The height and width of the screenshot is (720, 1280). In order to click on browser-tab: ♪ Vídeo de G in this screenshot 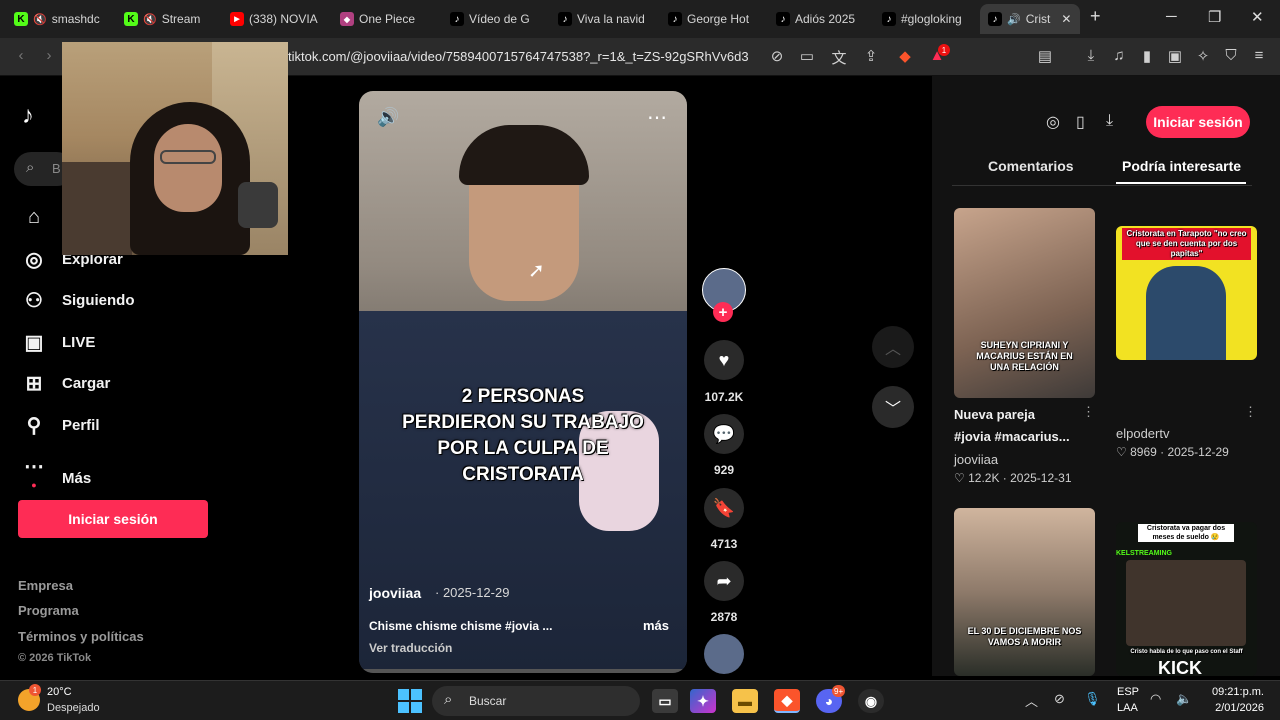, I will do `click(498, 19)`.